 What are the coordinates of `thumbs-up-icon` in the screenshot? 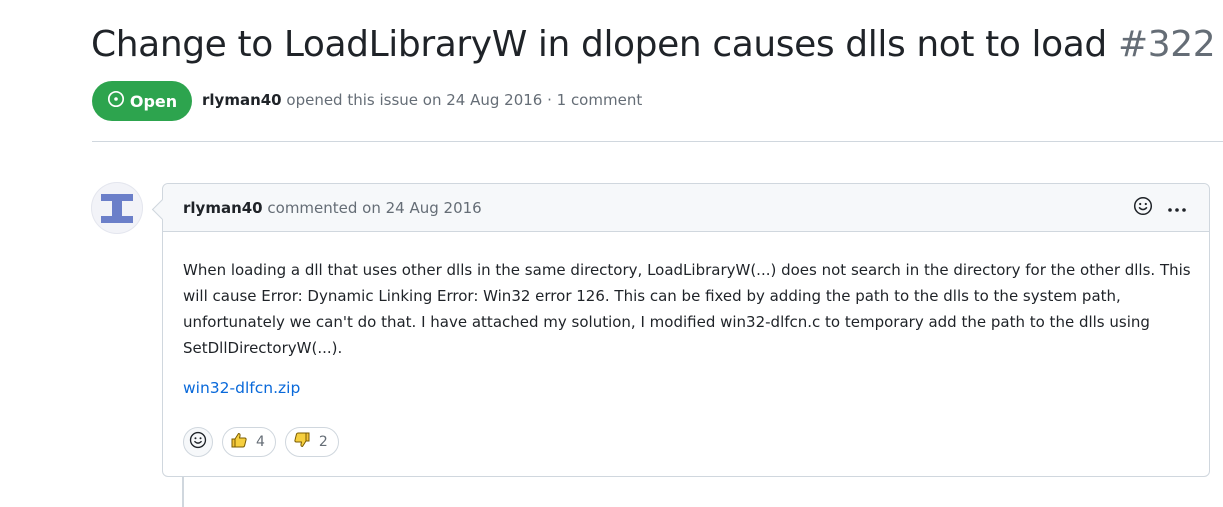 It's located at (239, 442).